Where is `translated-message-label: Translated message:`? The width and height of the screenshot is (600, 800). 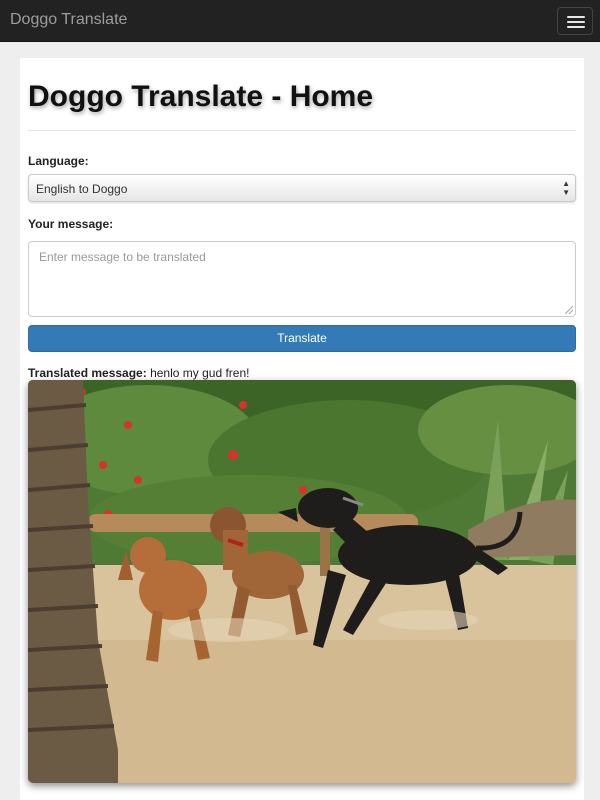
translated-message-label: Translated message: is located at coordinates (87, 373).